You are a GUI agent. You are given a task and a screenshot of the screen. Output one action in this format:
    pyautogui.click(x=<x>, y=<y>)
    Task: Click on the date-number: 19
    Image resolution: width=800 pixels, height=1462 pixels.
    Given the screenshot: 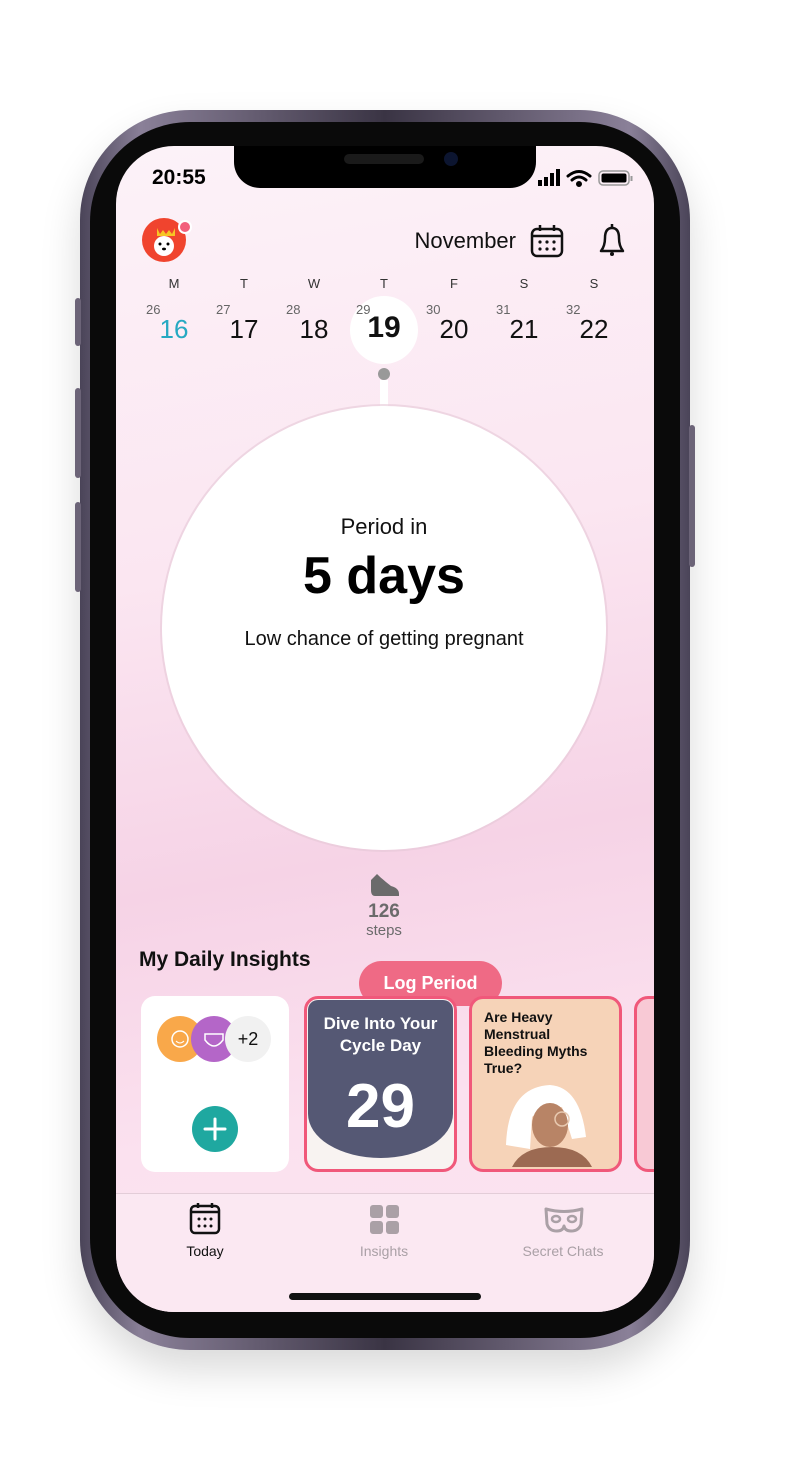 What is the action you would take?
    pyautogui.click(x=384, y=327)
    